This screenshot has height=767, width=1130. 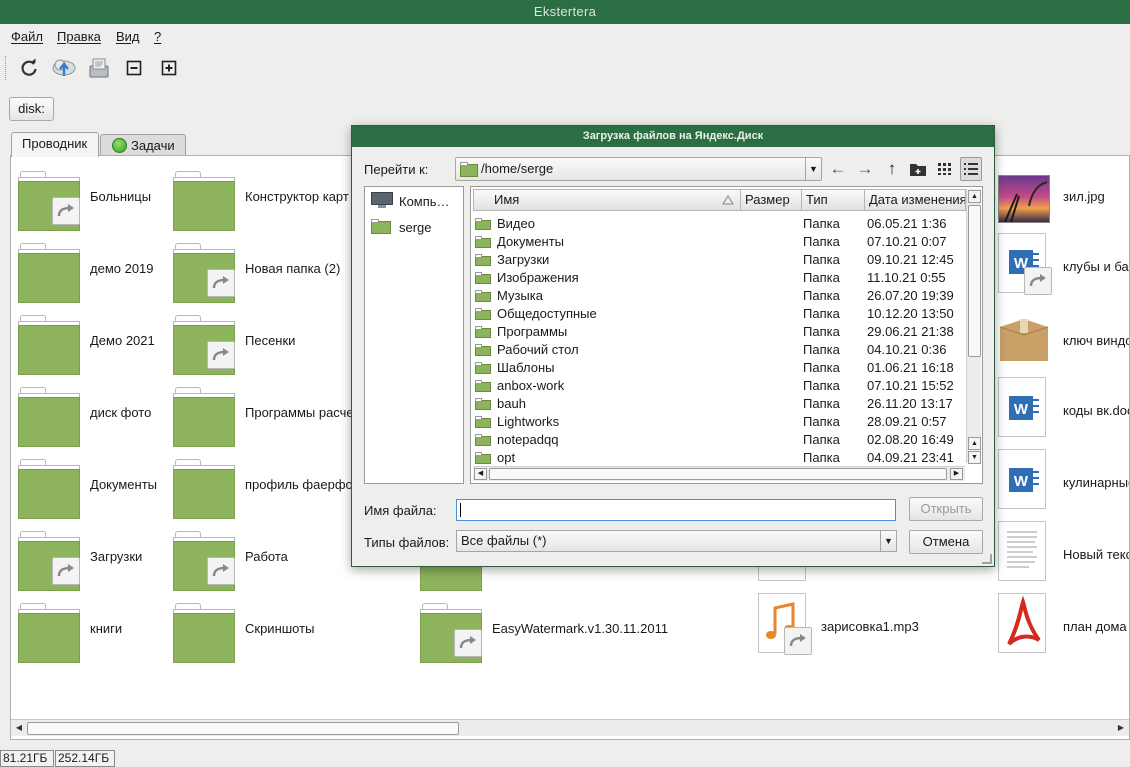 What do you see at coordinates (719, 422) in the screenshot?
I see `file-row: Lightworks Папка 28.09.21 0:57` at bounding box center [719, 422].